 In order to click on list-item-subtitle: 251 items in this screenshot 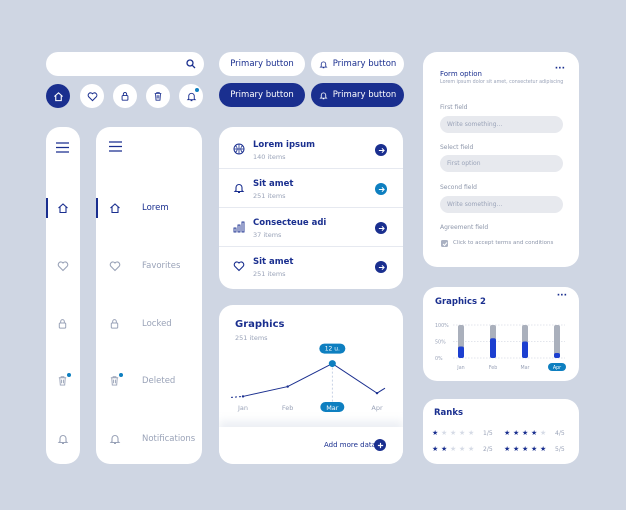, I will do `click(269, 274)`.